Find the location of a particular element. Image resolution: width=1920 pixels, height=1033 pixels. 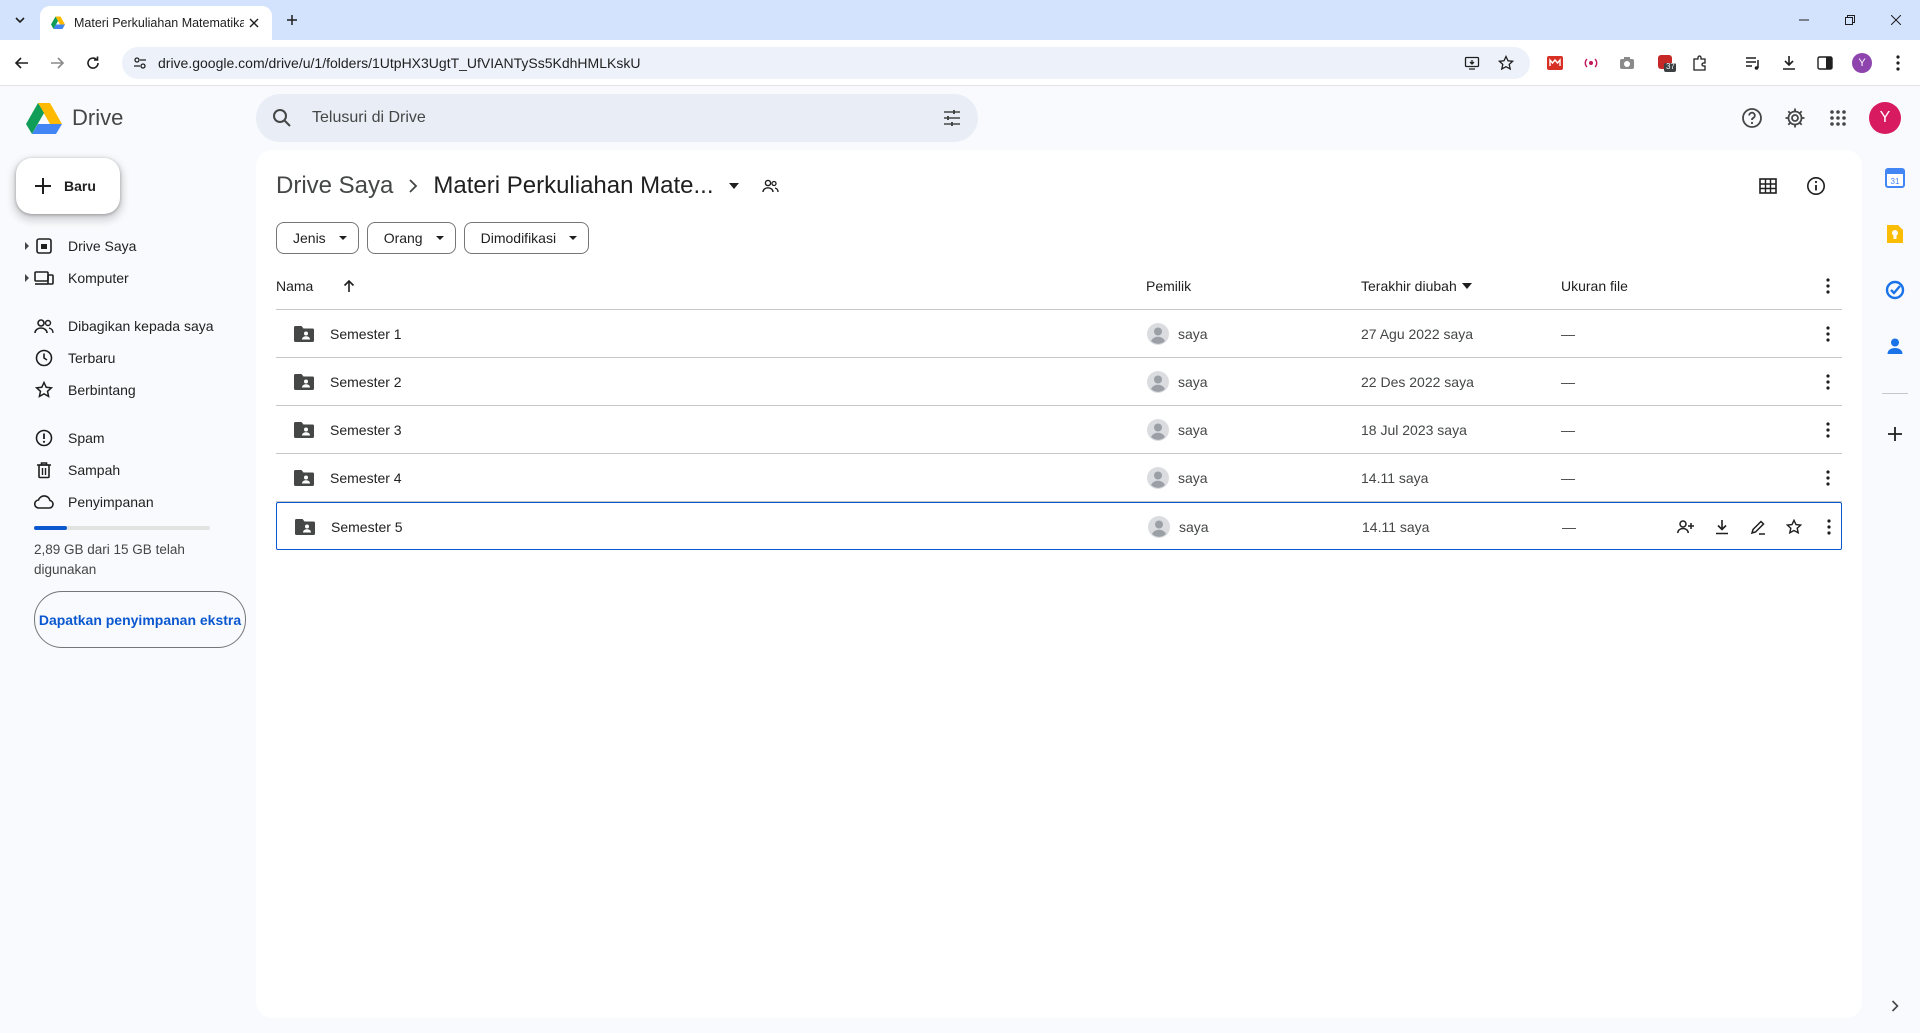

shared-folder-icon is located at coordinates (770, 186).